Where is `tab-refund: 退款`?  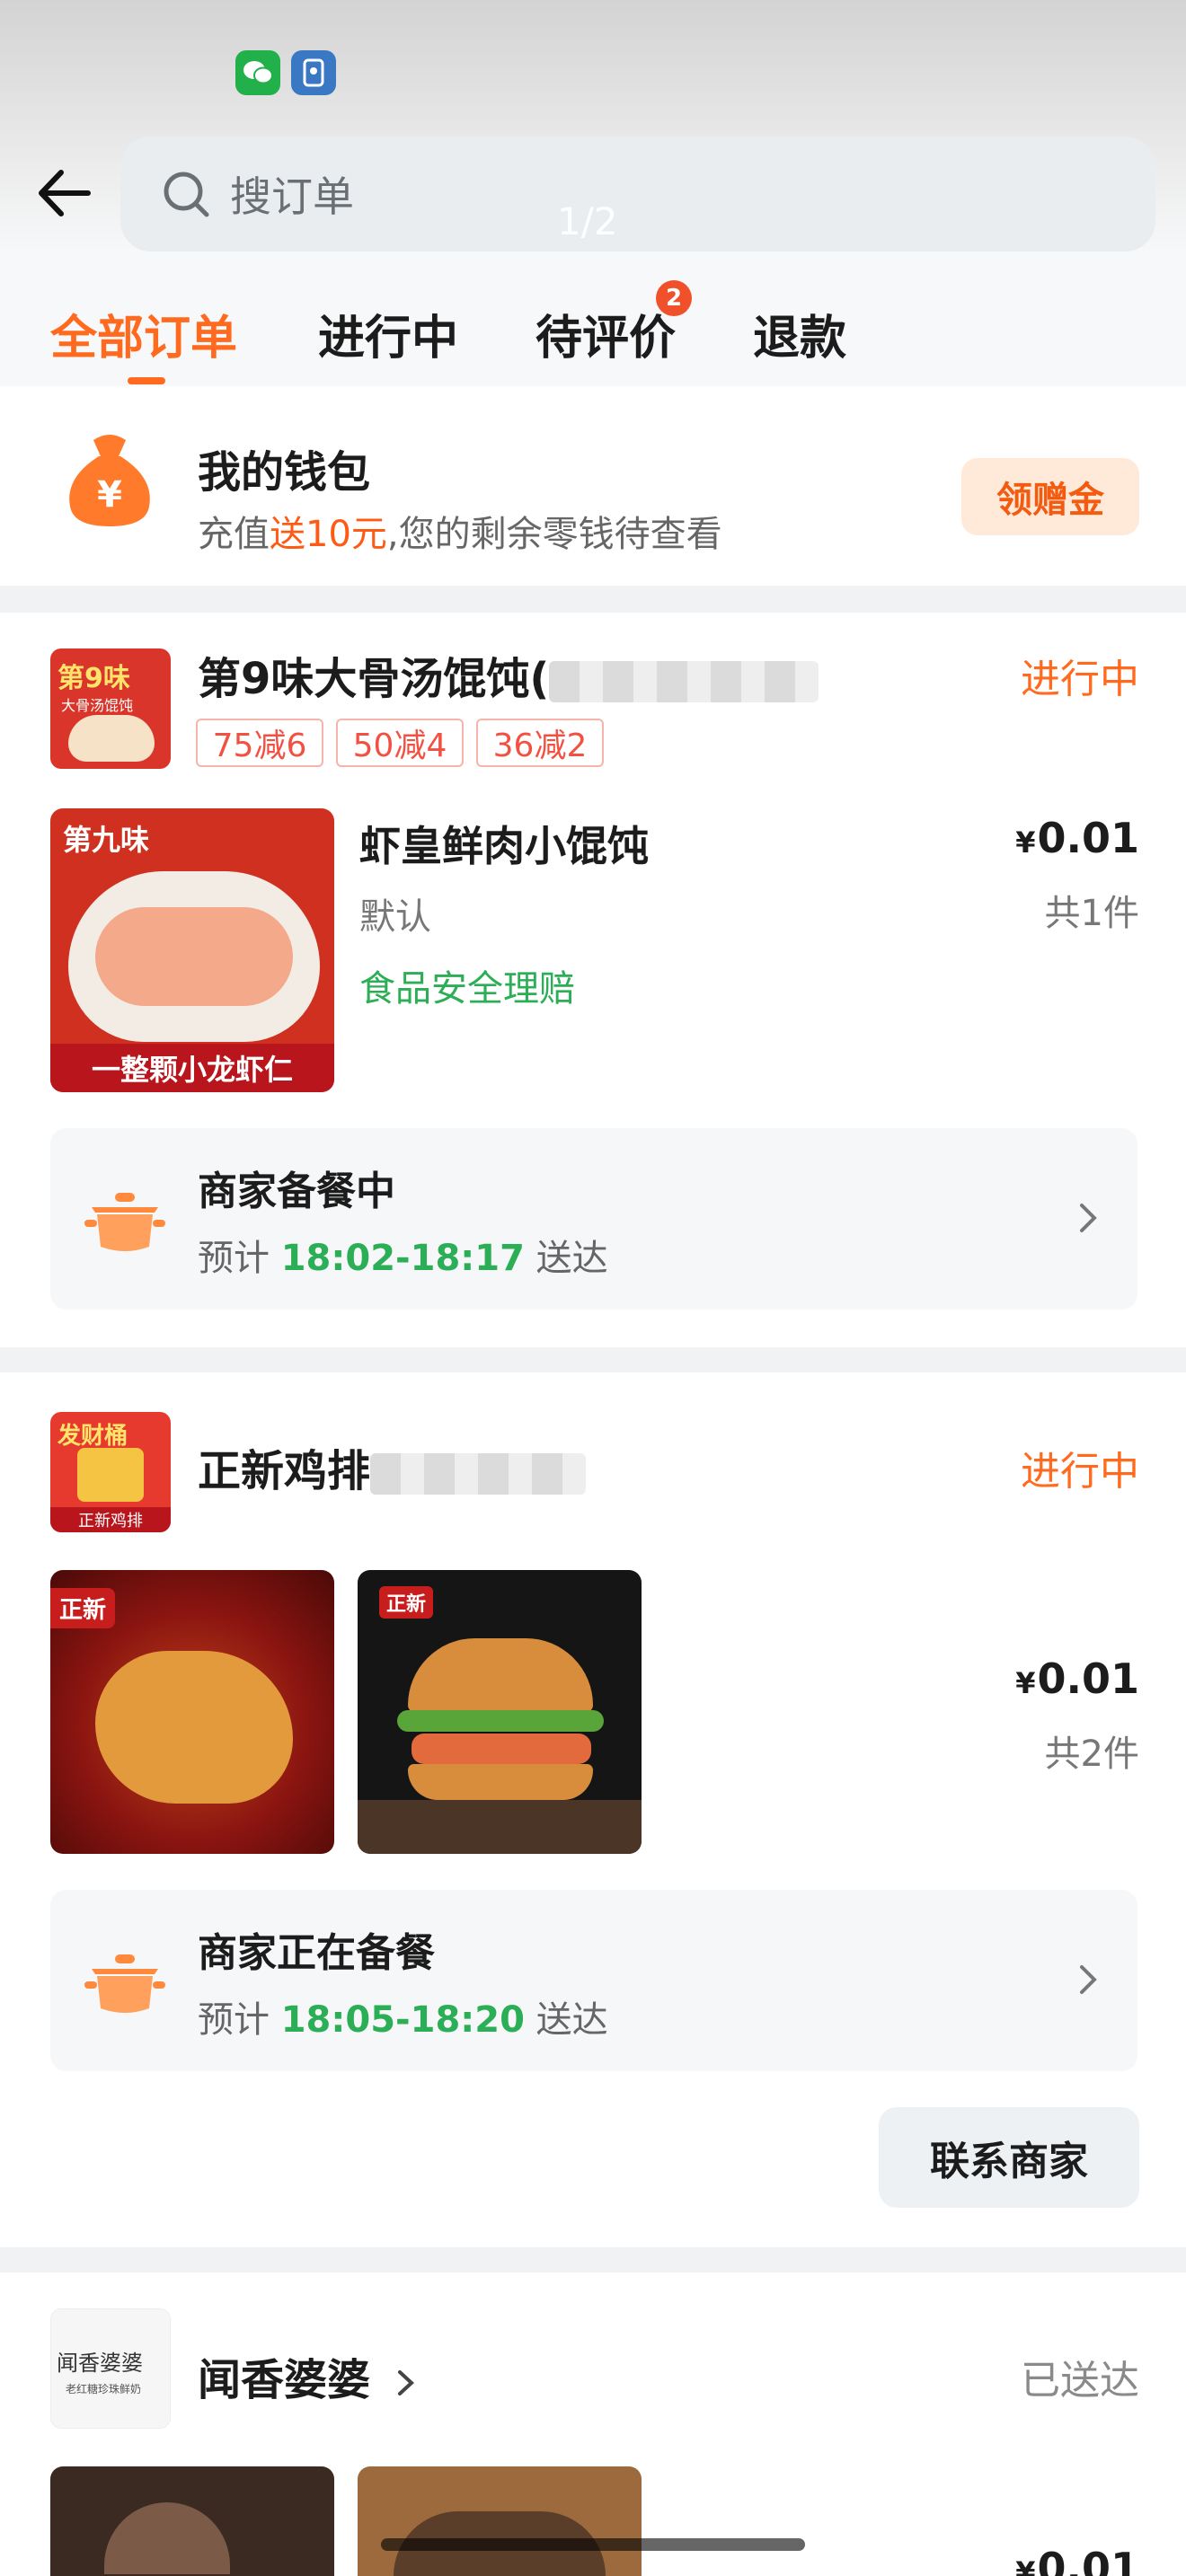 tab-refund: 退款 is located at coordinates (799, 333).